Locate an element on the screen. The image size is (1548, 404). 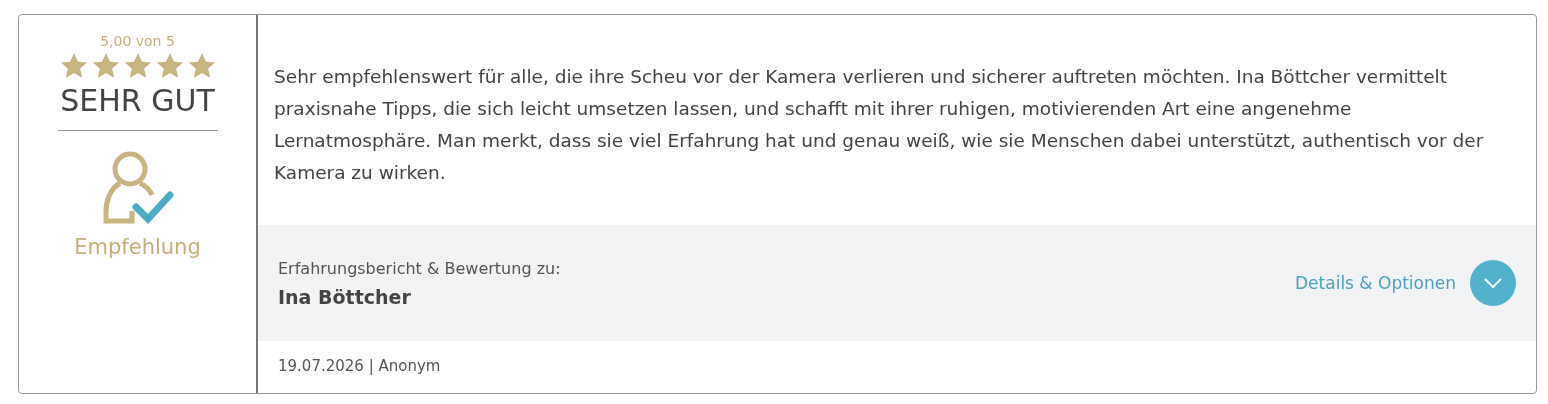
subject-label: Erfahrungsbericht & Bewertung zu: is located at coordinates (419, 268).